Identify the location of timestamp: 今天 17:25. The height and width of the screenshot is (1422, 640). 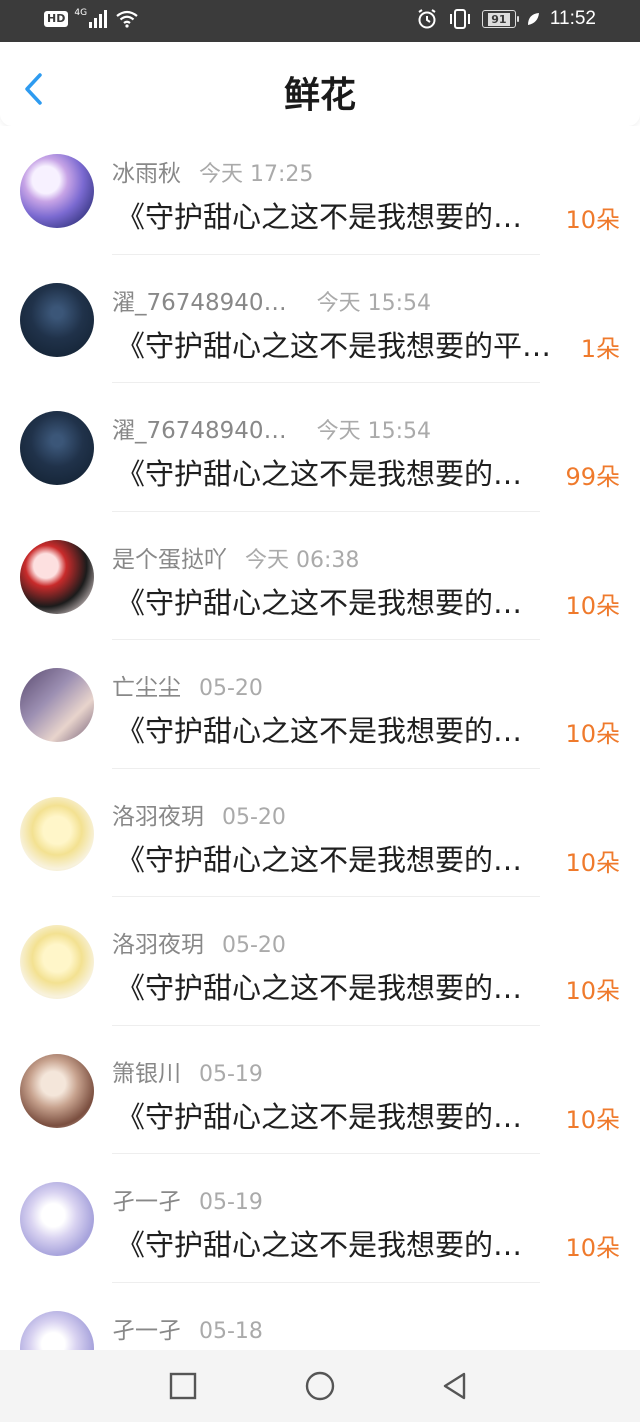
(256, 174).